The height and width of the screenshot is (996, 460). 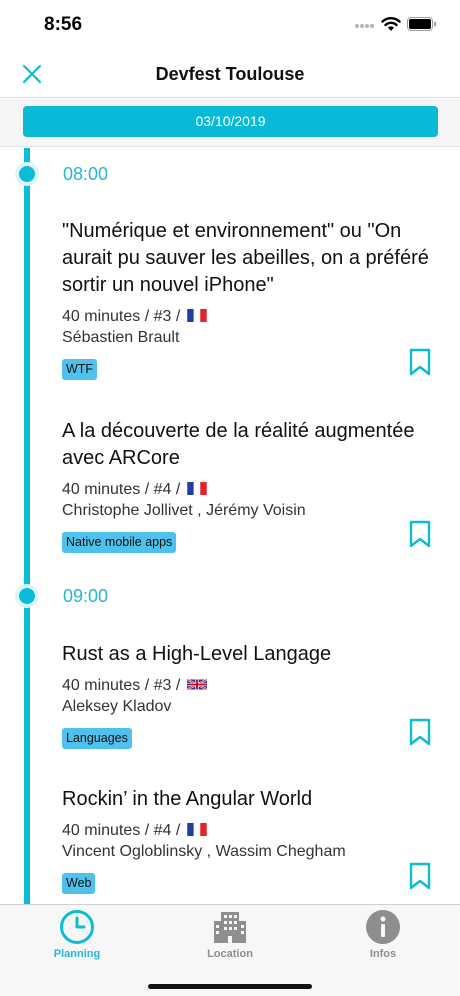 I want to click on tab-label: Location, so click(x=230, y=954).